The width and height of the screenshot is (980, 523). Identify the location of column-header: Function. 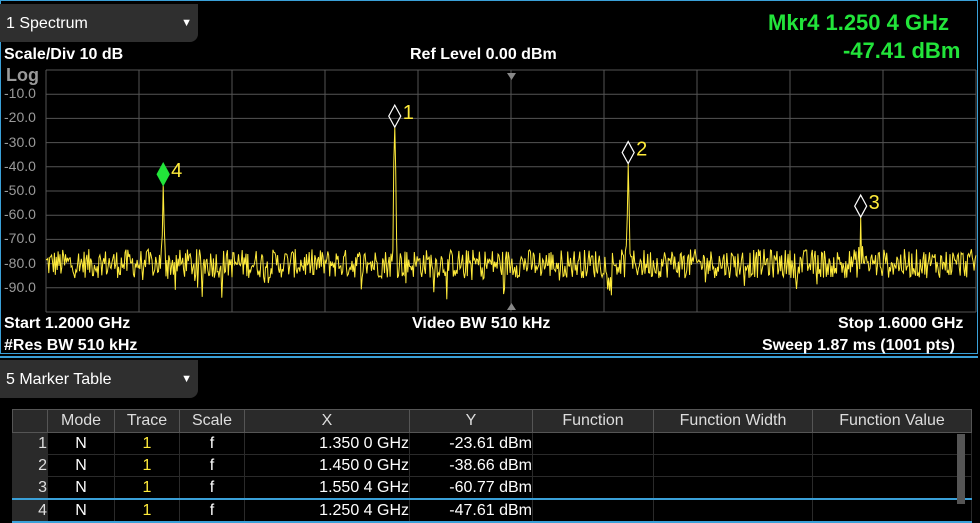
(593, 421).